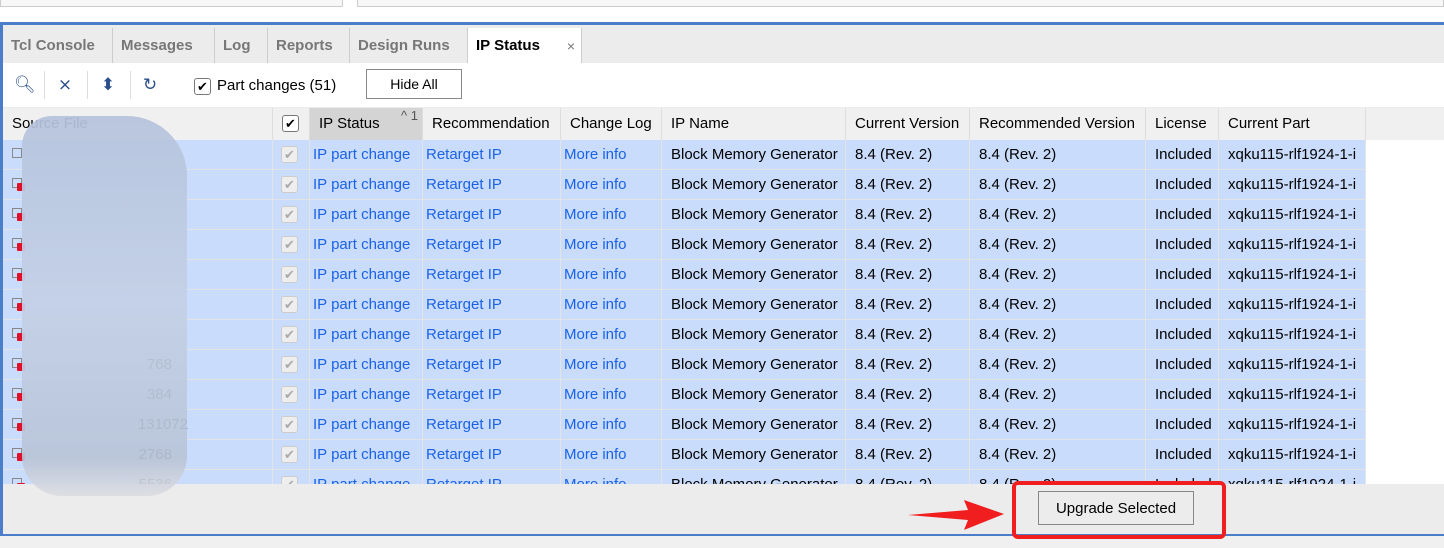  Describe the element at coordinates (202, 86) in the screenshot. I see `part-changes-checkbox: ✔` at that location.